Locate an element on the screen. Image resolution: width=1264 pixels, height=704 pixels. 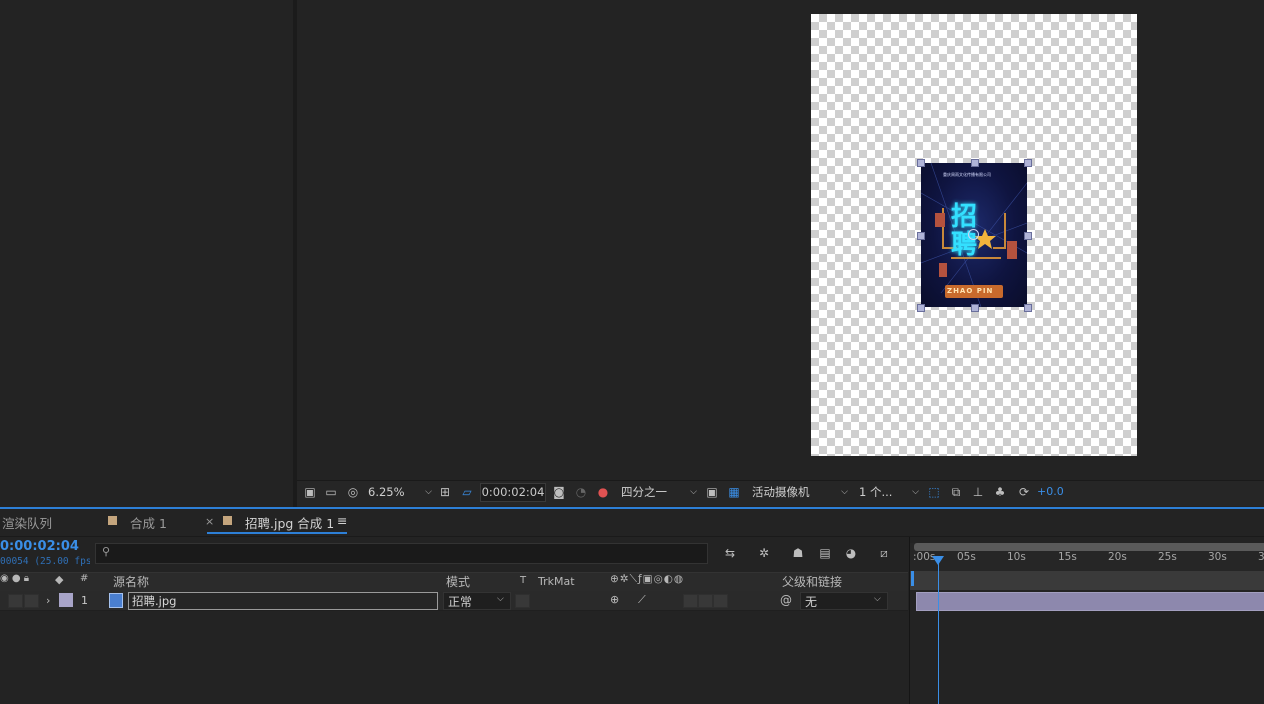
layer-label-color is located at coordinates (66, 600).